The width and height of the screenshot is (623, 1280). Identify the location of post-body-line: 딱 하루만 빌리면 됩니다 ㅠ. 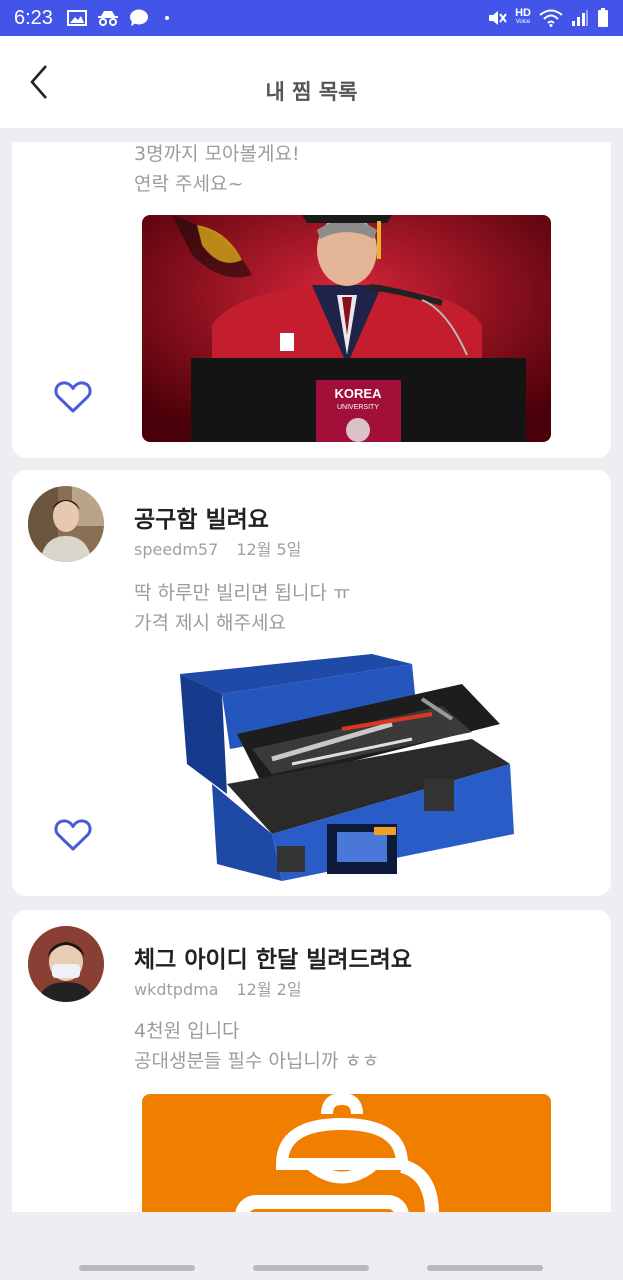
(242, 593).